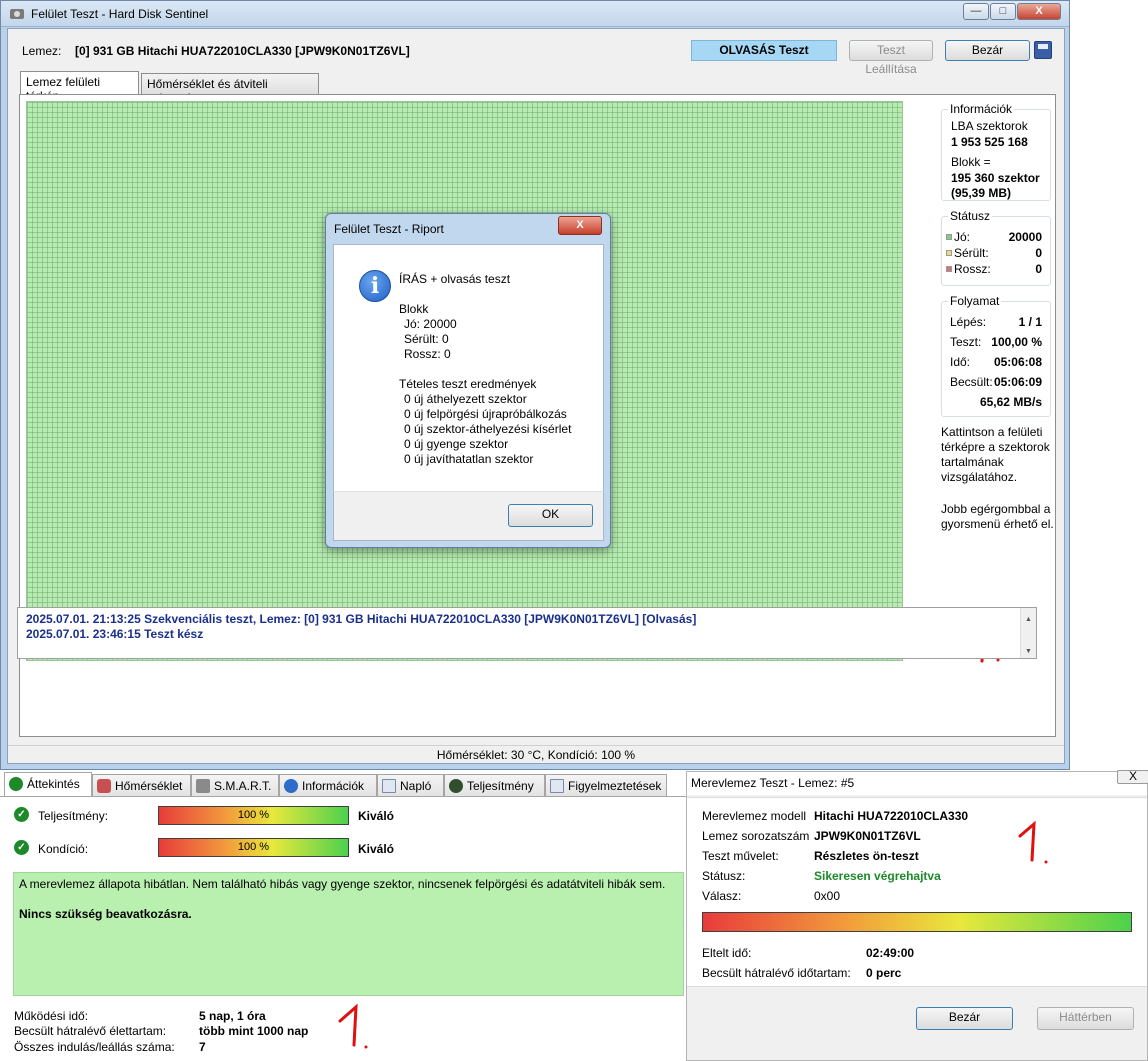 Image resolution: width=1148 pixels, height=1061 pixels. Describe the element at coordinates (17, 14) in the screenshot. I see `app-icon` at that location.